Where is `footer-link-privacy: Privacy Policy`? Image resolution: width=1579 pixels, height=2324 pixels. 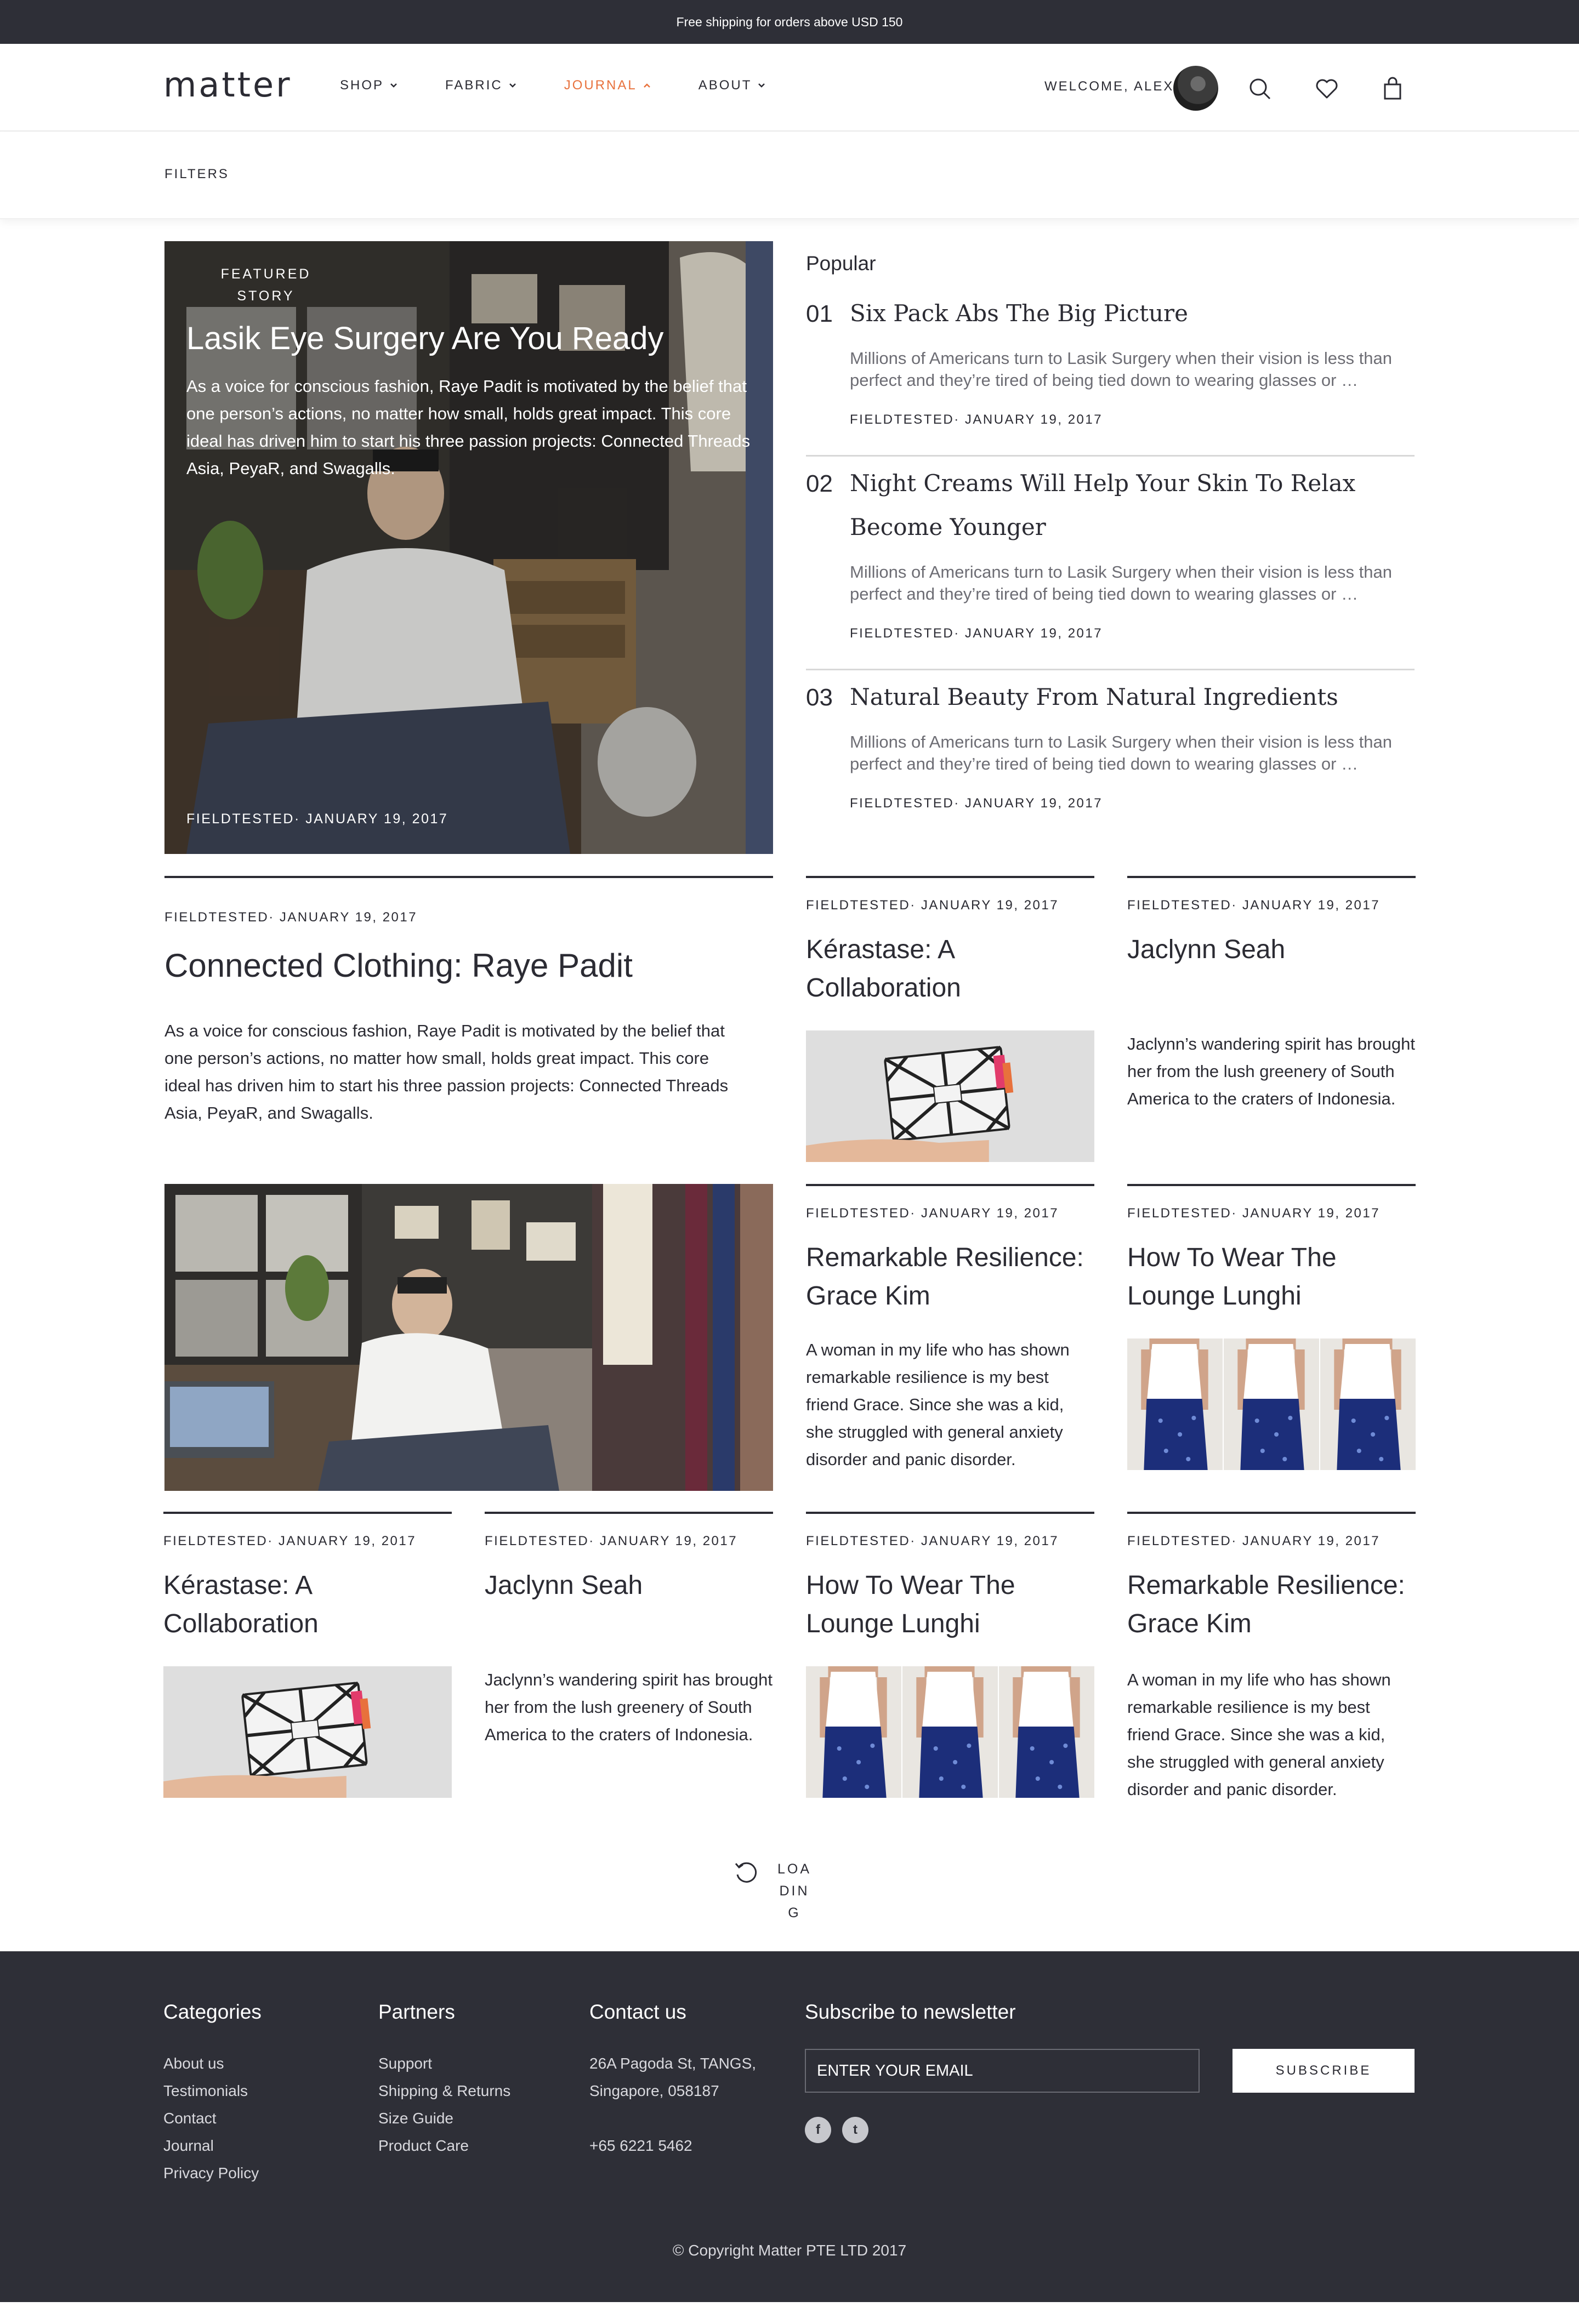 footer-link-privacy: Privacy Policy is located at coordinates (213, 2174).